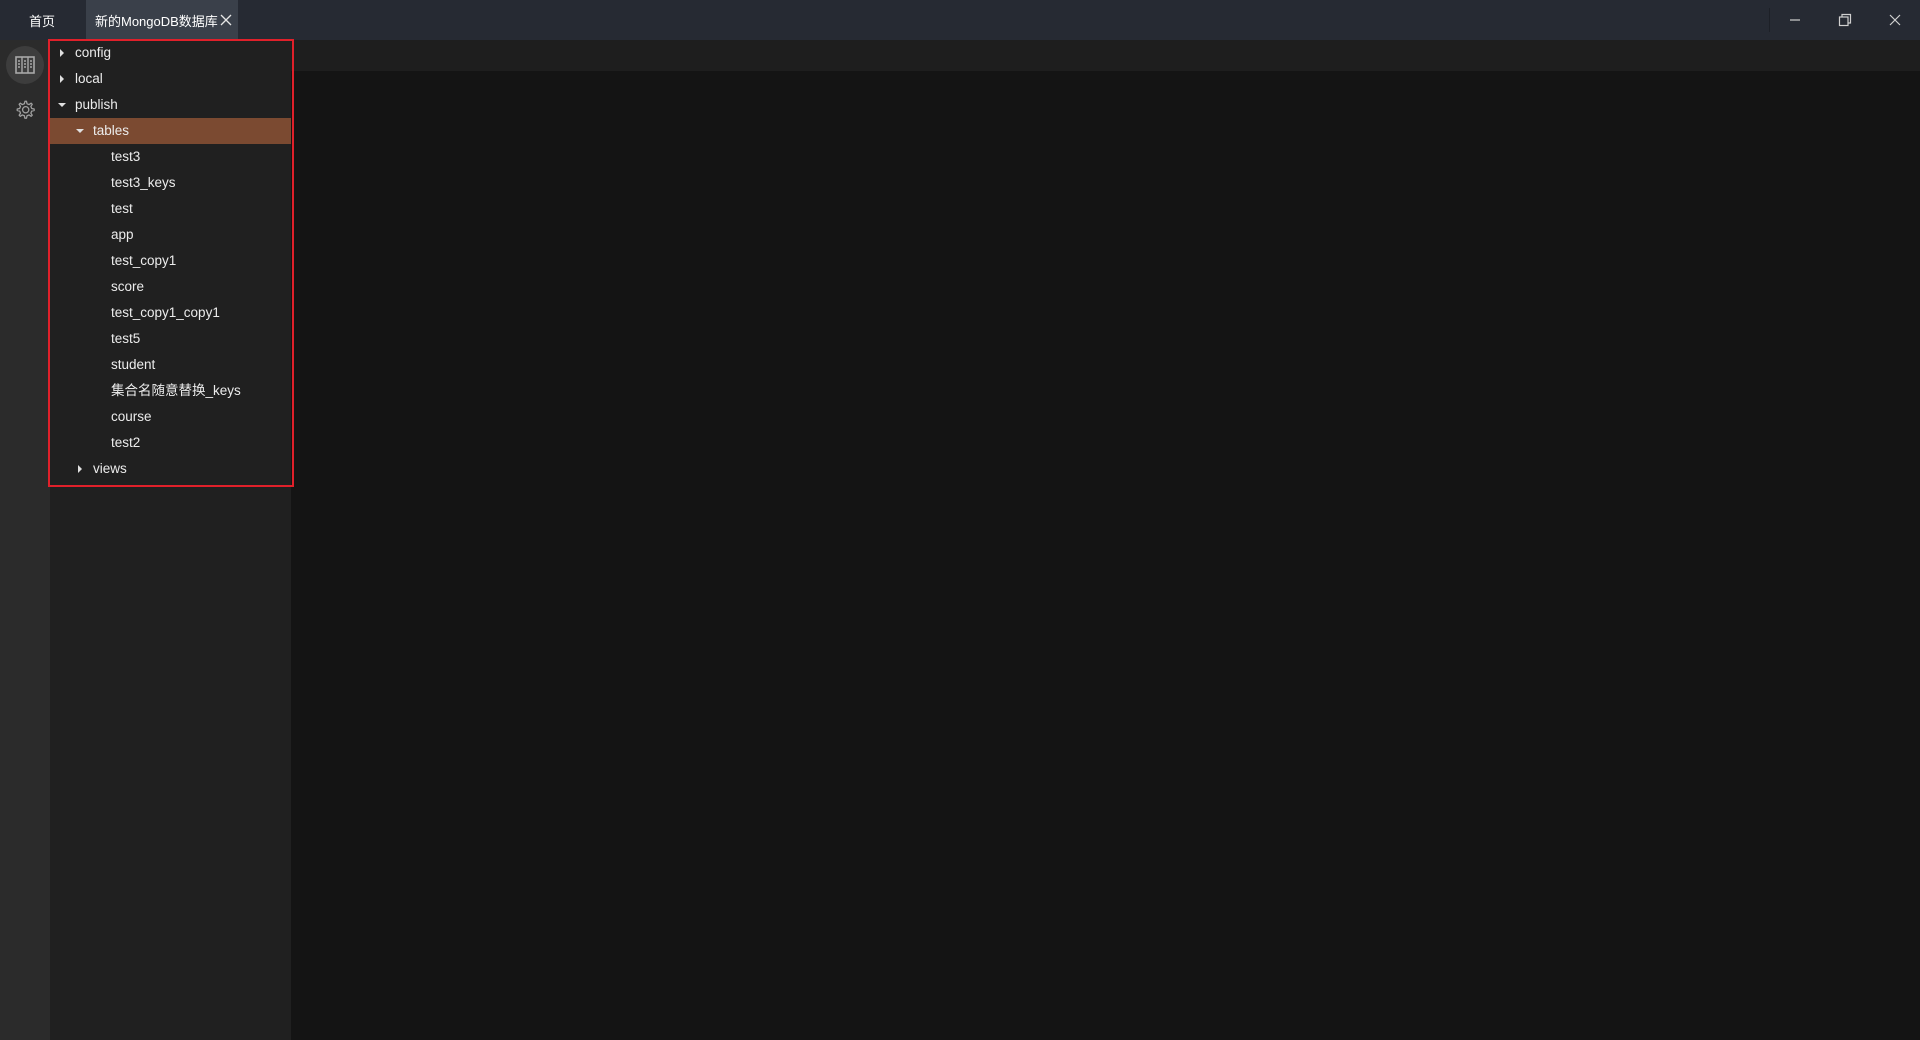 The image size is (1920, 1040). I want to click on collection-item: test_copy1_copy1, so click(170, 313).